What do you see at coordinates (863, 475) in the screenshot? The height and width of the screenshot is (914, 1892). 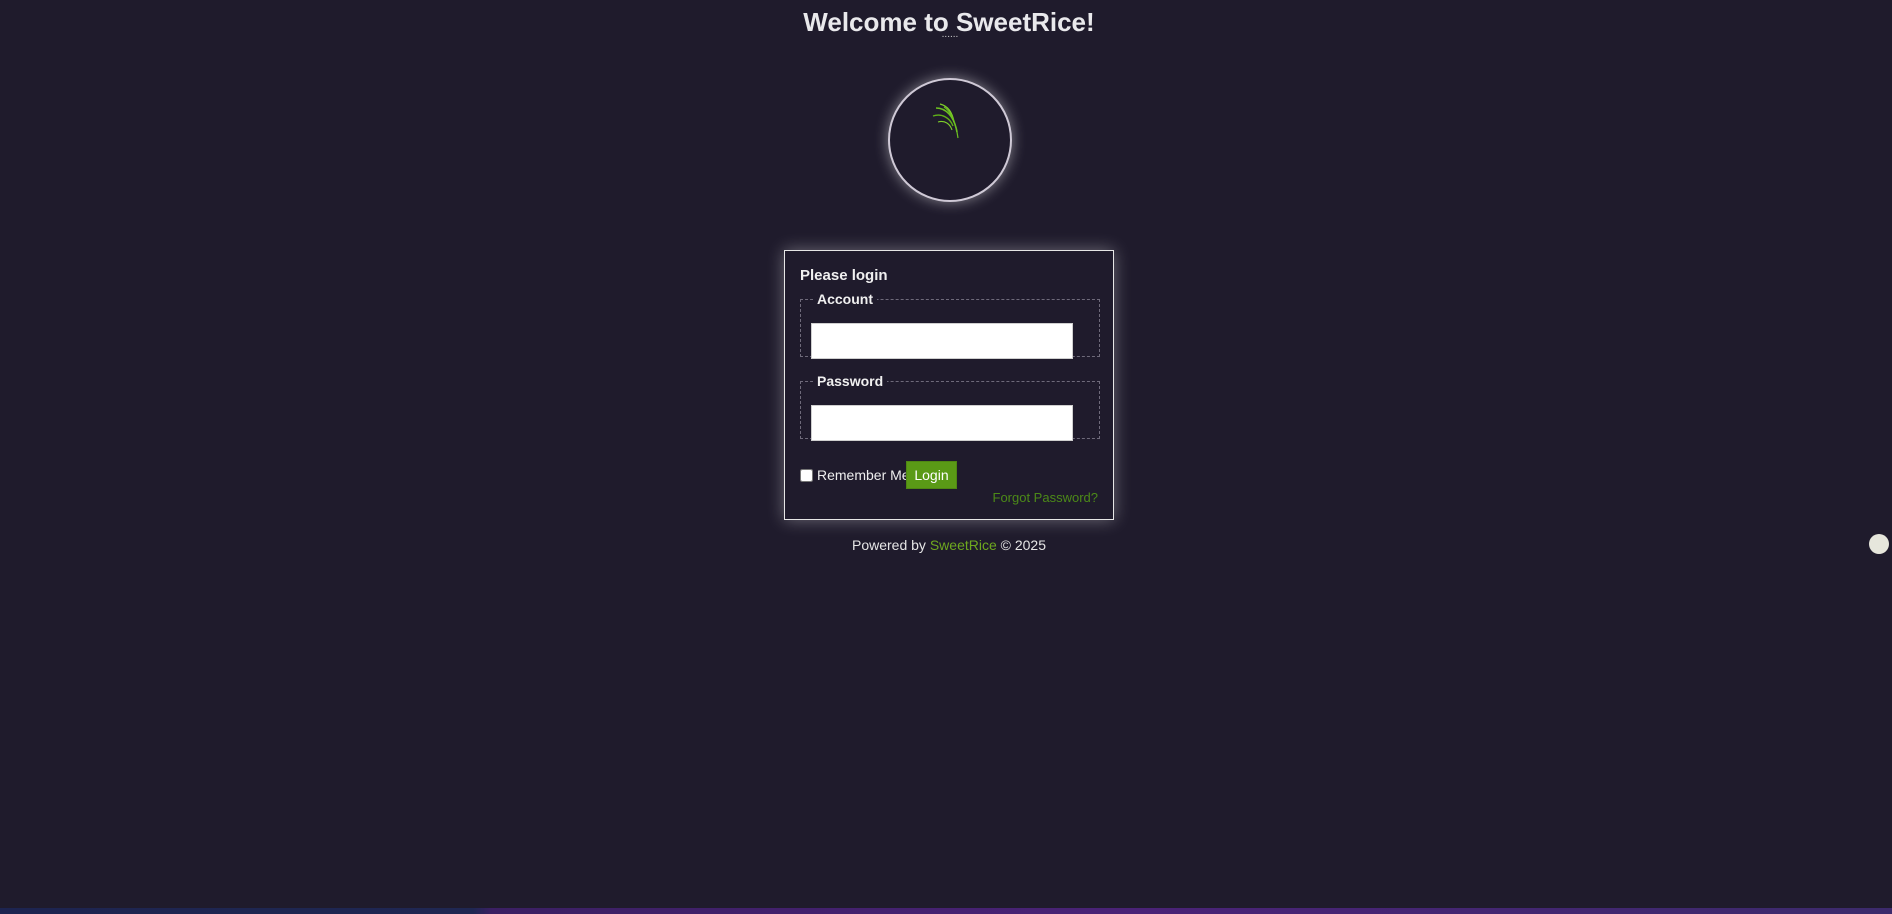 I see `remember-me-label: Remember Me` at bounding box center [863, 475].